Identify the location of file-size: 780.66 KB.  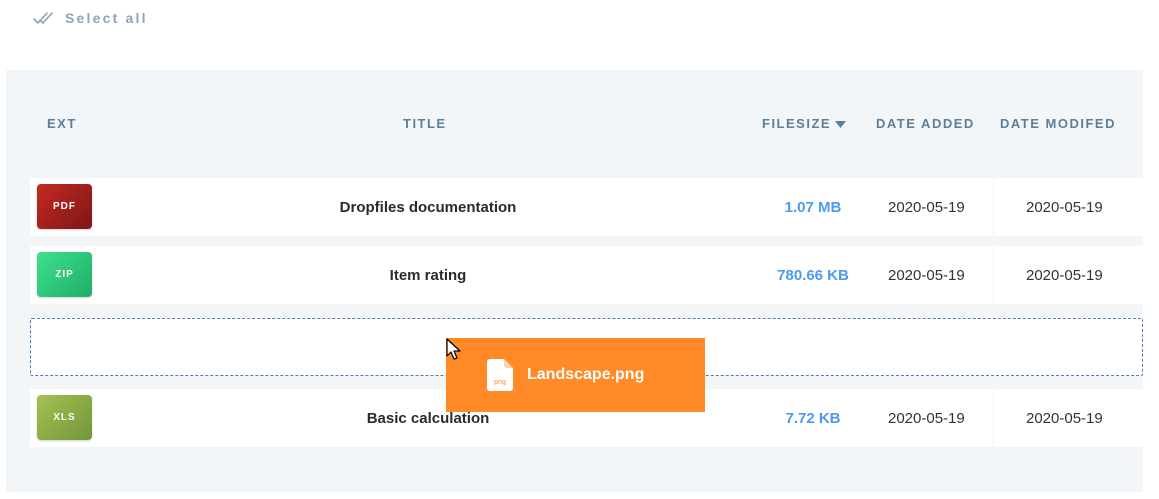
(813, 275).